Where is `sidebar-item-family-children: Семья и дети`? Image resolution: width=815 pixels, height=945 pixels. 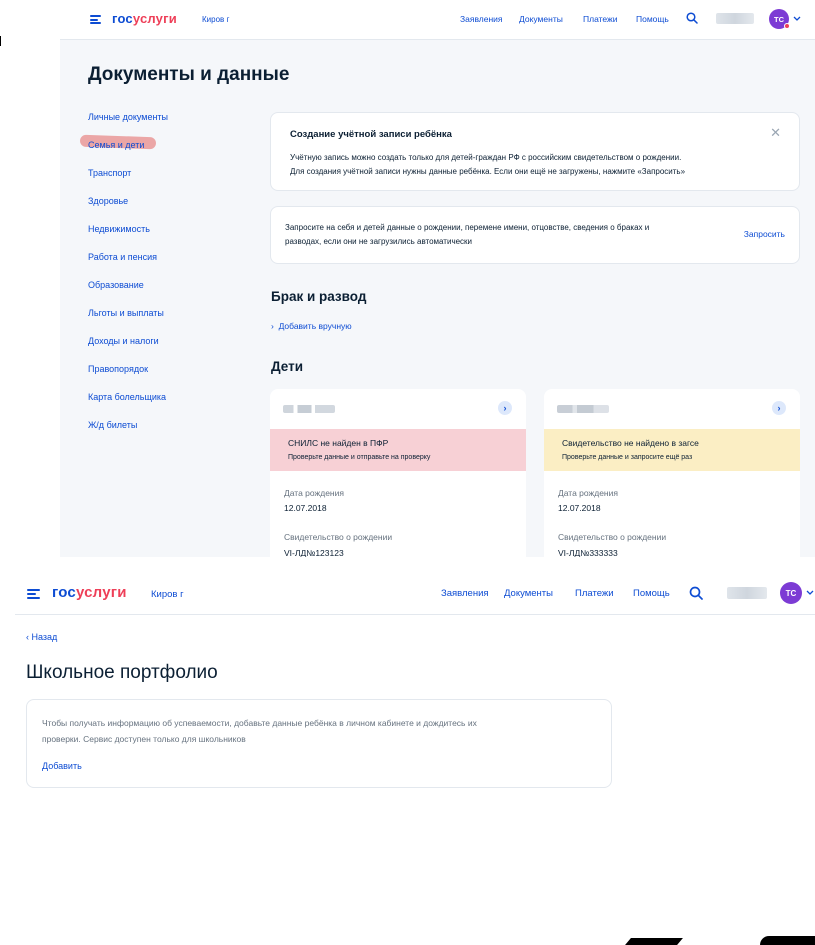 sidebar-item-family-children: Семья и дети is located at coordinates (173, 152).